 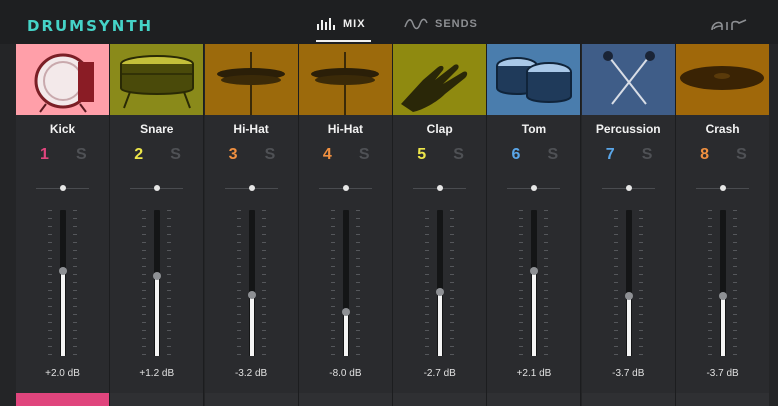 What do you see at coordinates (139, 154) in the screenshot?
I see `channel-number: 2` at bounding box center [139, 154].